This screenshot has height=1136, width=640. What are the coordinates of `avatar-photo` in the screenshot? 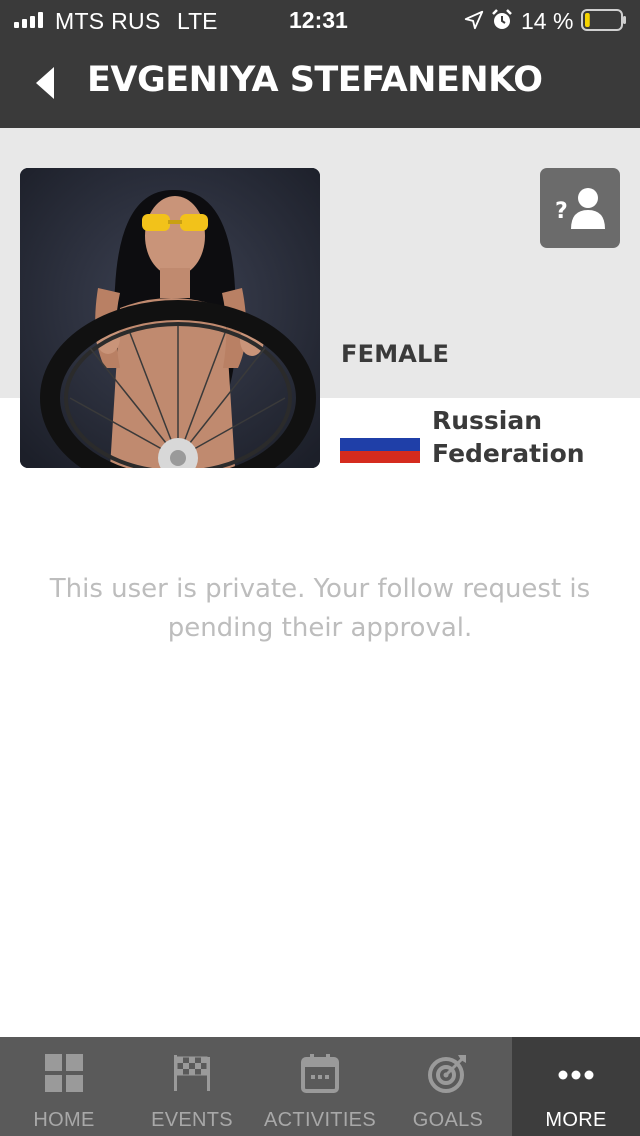 It's located at (170, 318).